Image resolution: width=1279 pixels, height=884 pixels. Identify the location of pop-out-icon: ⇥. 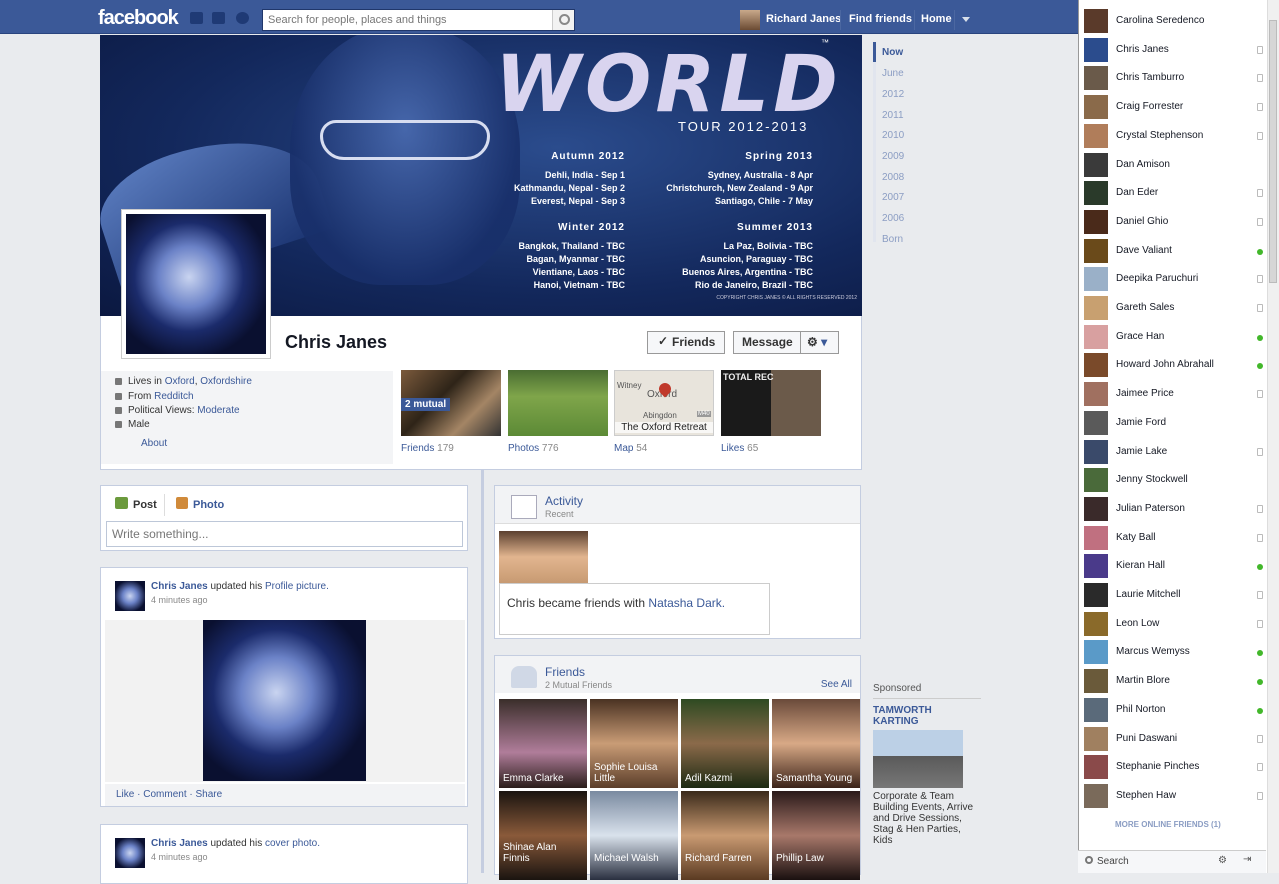
(1247, 859).